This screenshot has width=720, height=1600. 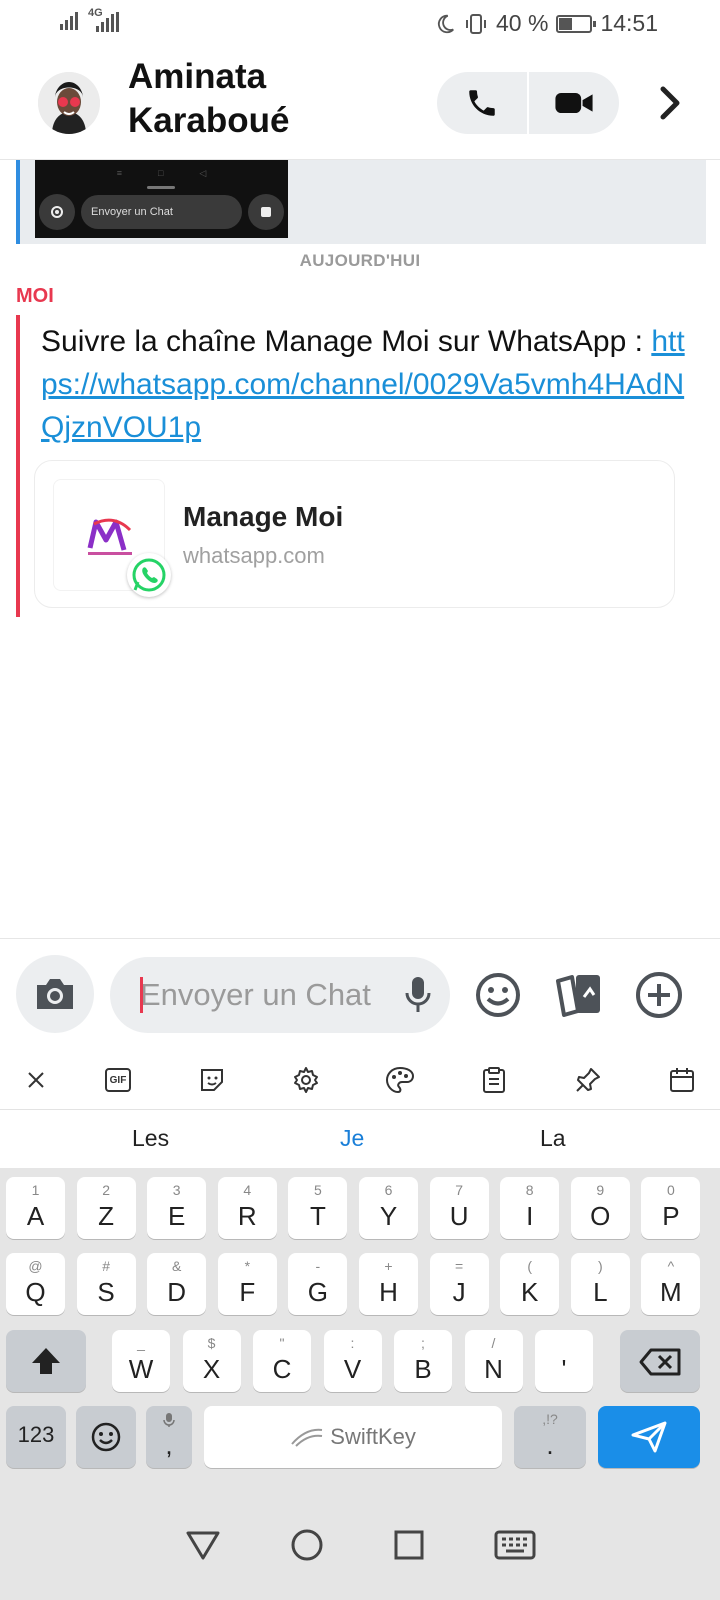 I want to click on key-microphone-icon, so click(x=169, y=1420).